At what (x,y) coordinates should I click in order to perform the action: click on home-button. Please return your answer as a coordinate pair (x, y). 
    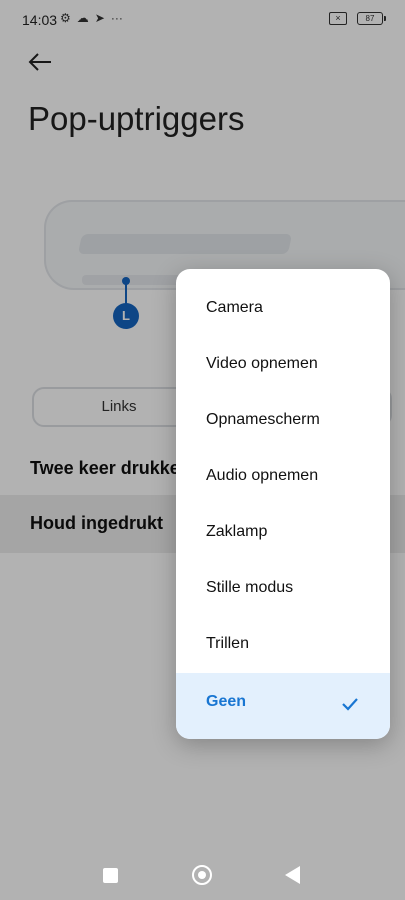
    Looking at the image, I should click on (202, 875).